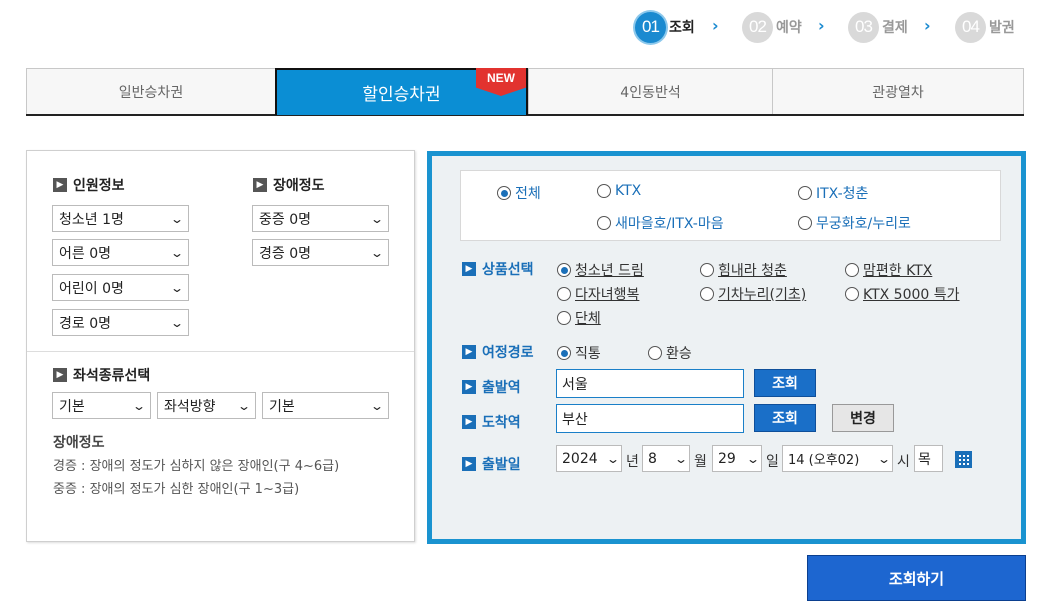  I want to click on train-type-itx-cheongchun-radio: ITX-청춘, so click(833, 193).